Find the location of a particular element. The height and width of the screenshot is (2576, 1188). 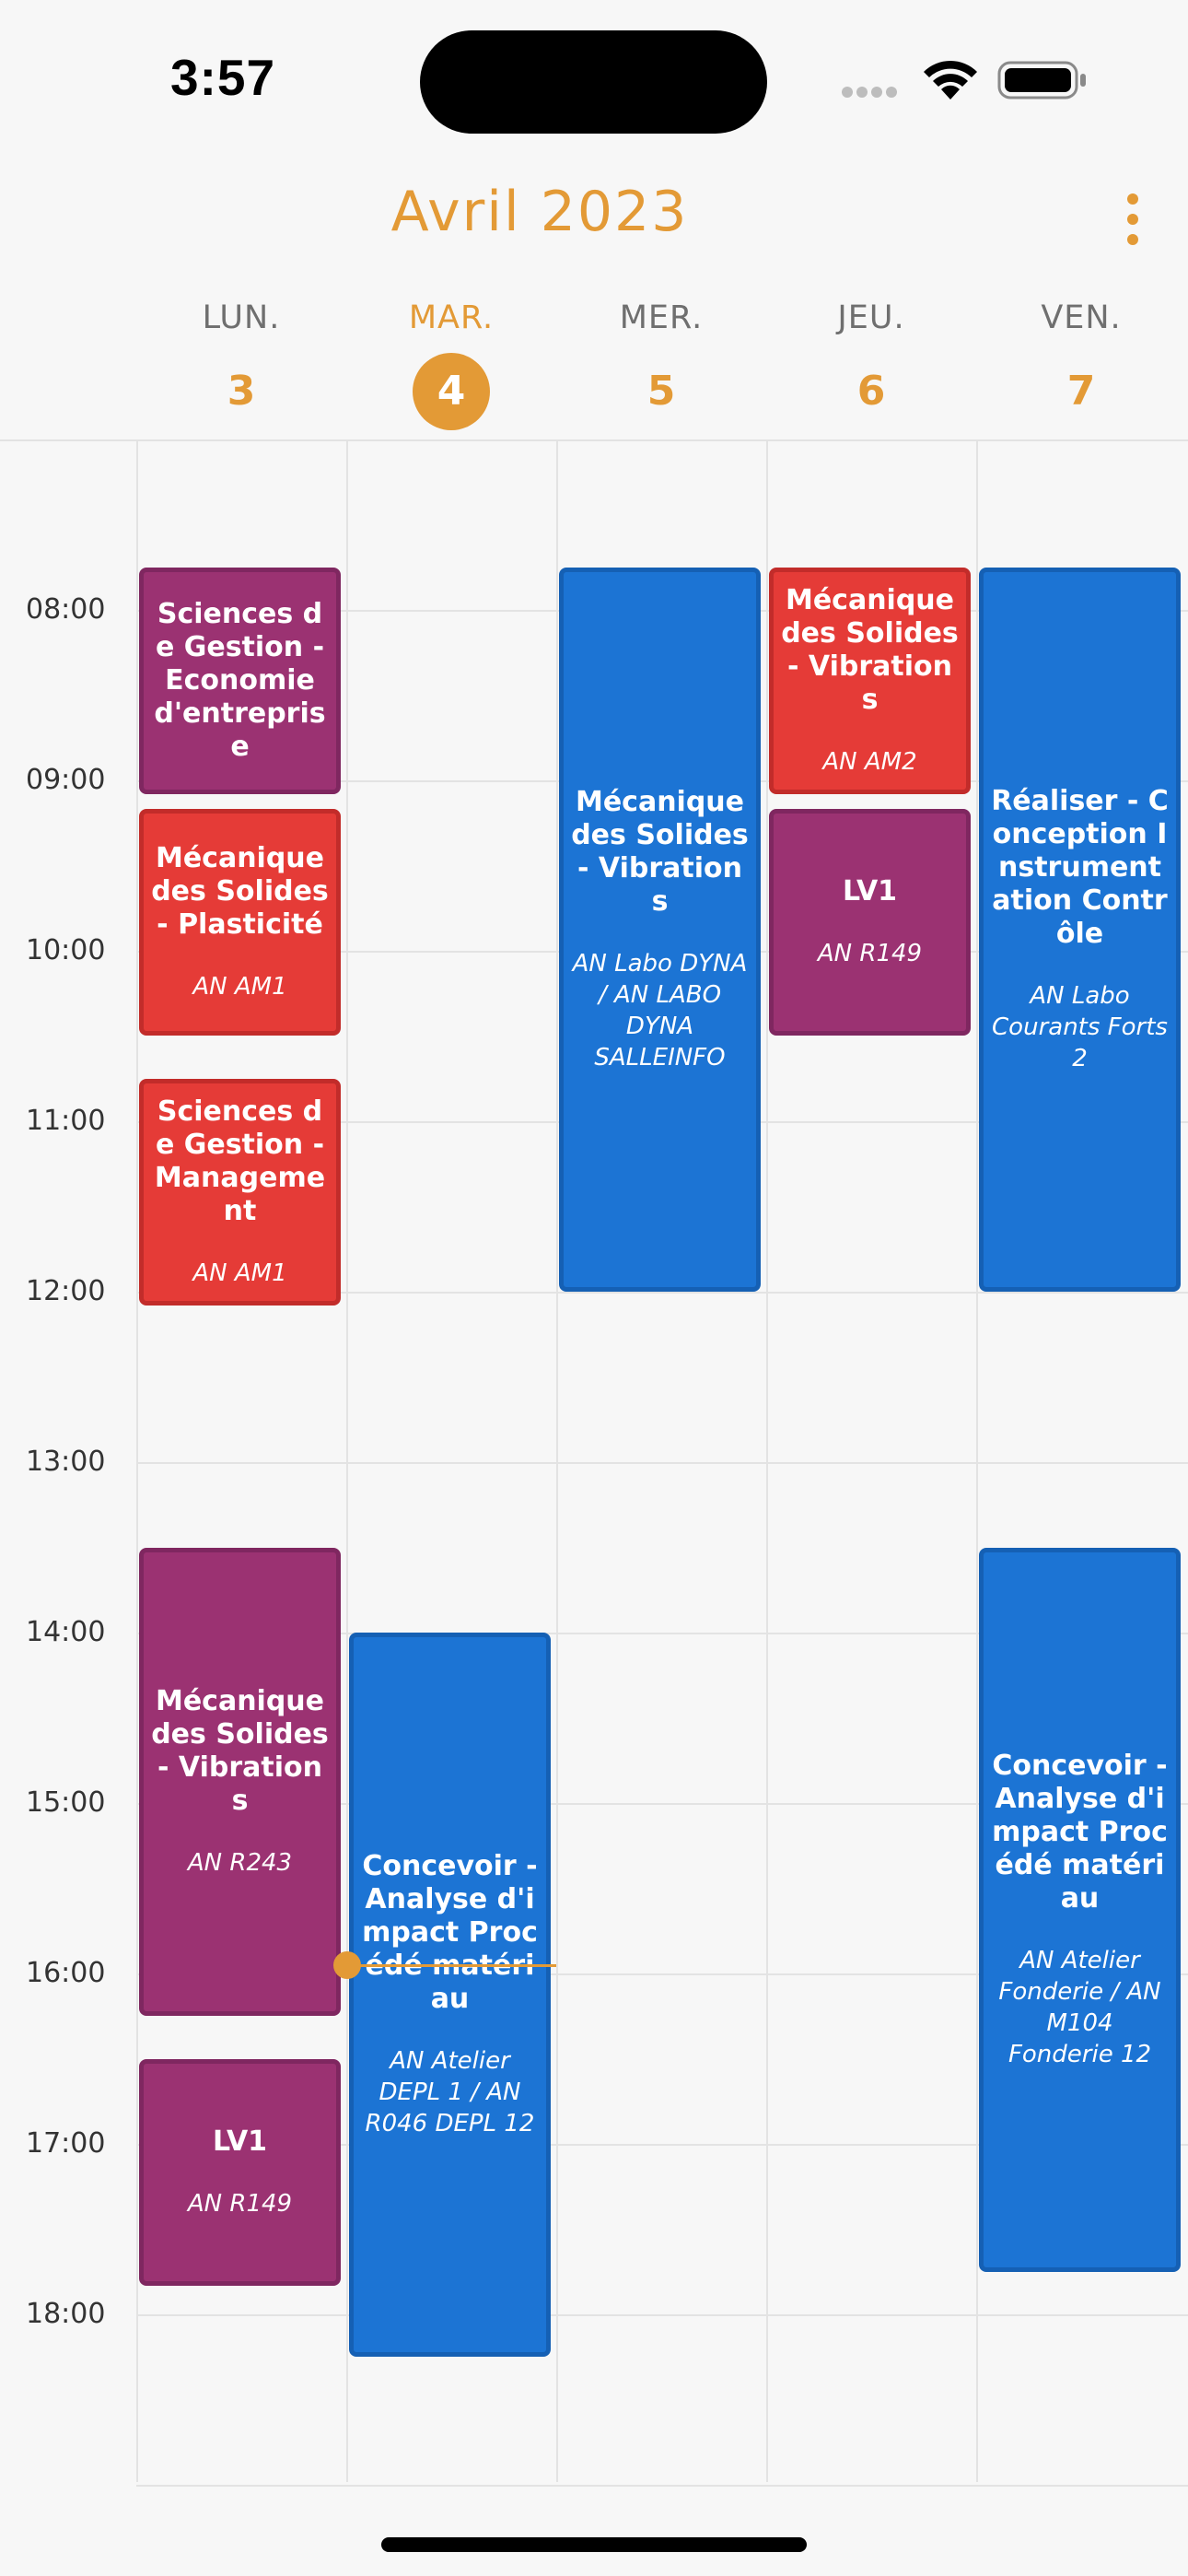

event-card: Mécanique des Solides - Plasticité AN AM1 is located at coordinates (240, 922).